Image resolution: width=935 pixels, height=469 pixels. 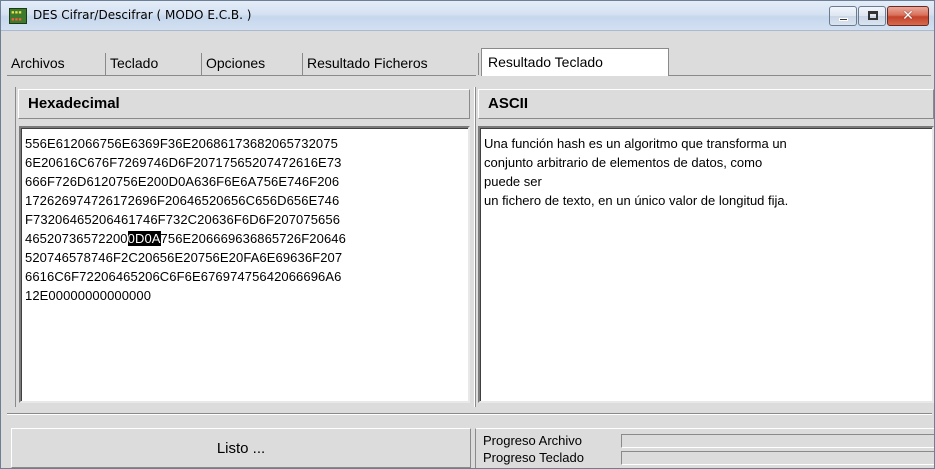 What do you see at coordinates (391, 64) in the screenshot?
I see `tab-resultado-ficheros: Resultado Ficheros` at bounding box center [391, 64].